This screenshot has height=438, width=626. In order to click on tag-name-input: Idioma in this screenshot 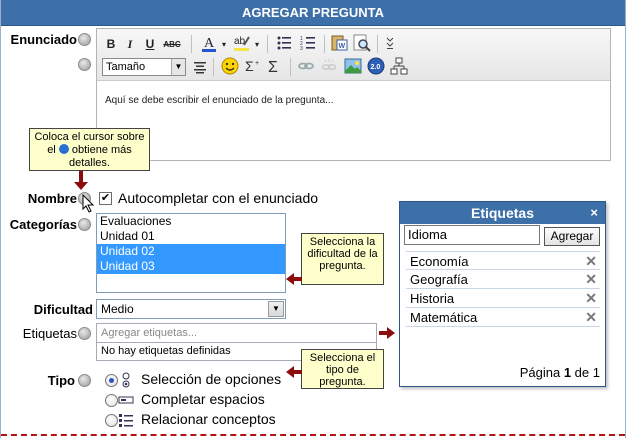, I will do `click(472, 235)`.